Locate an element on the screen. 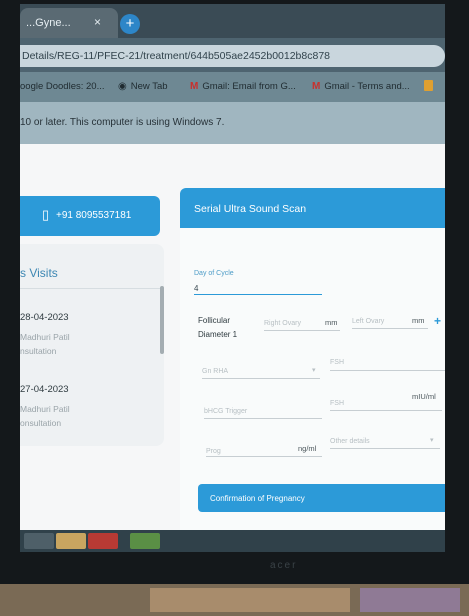 The height and width of the screenshot is (616, 469). browser-tab: ...Gyne... × is located at coordinates (69, 23).